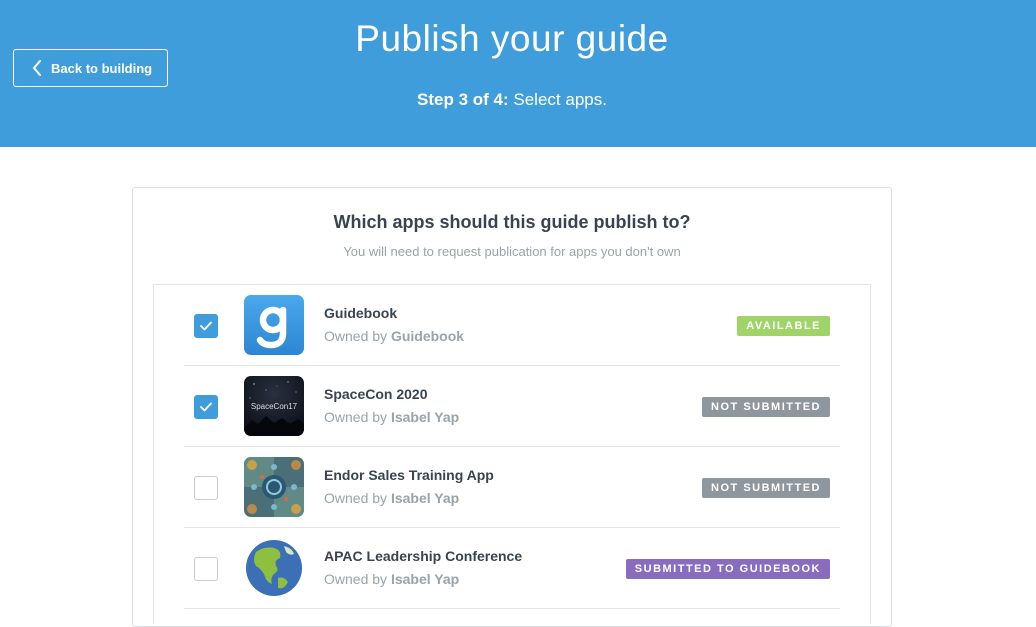 The height and width of the screenshot is (627, 1036). I want to click on app-owner: Owned by Guidebook, so click(394, 336).